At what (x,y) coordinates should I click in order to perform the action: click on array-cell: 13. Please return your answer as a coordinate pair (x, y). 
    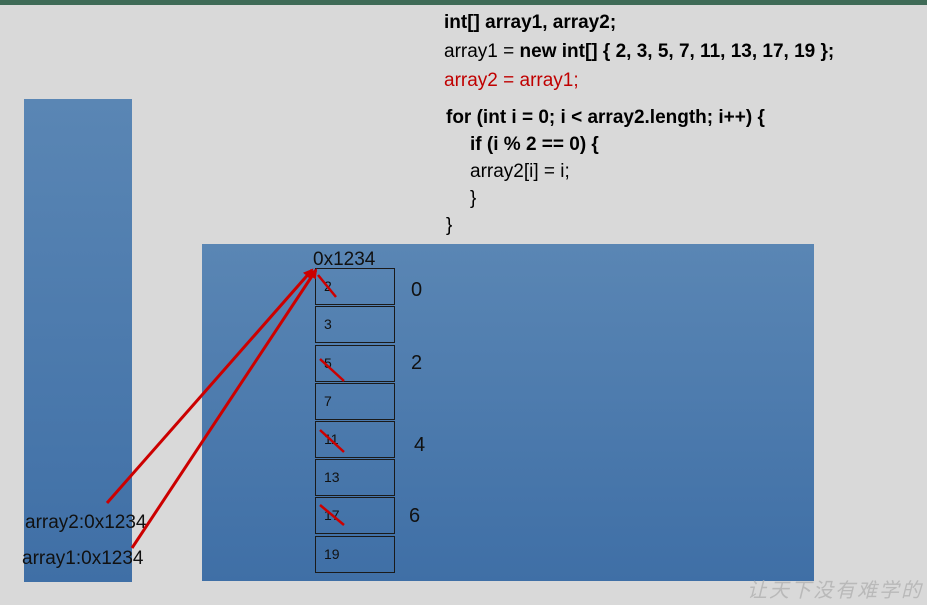
    Looking at the image, I should click on (355, 477).